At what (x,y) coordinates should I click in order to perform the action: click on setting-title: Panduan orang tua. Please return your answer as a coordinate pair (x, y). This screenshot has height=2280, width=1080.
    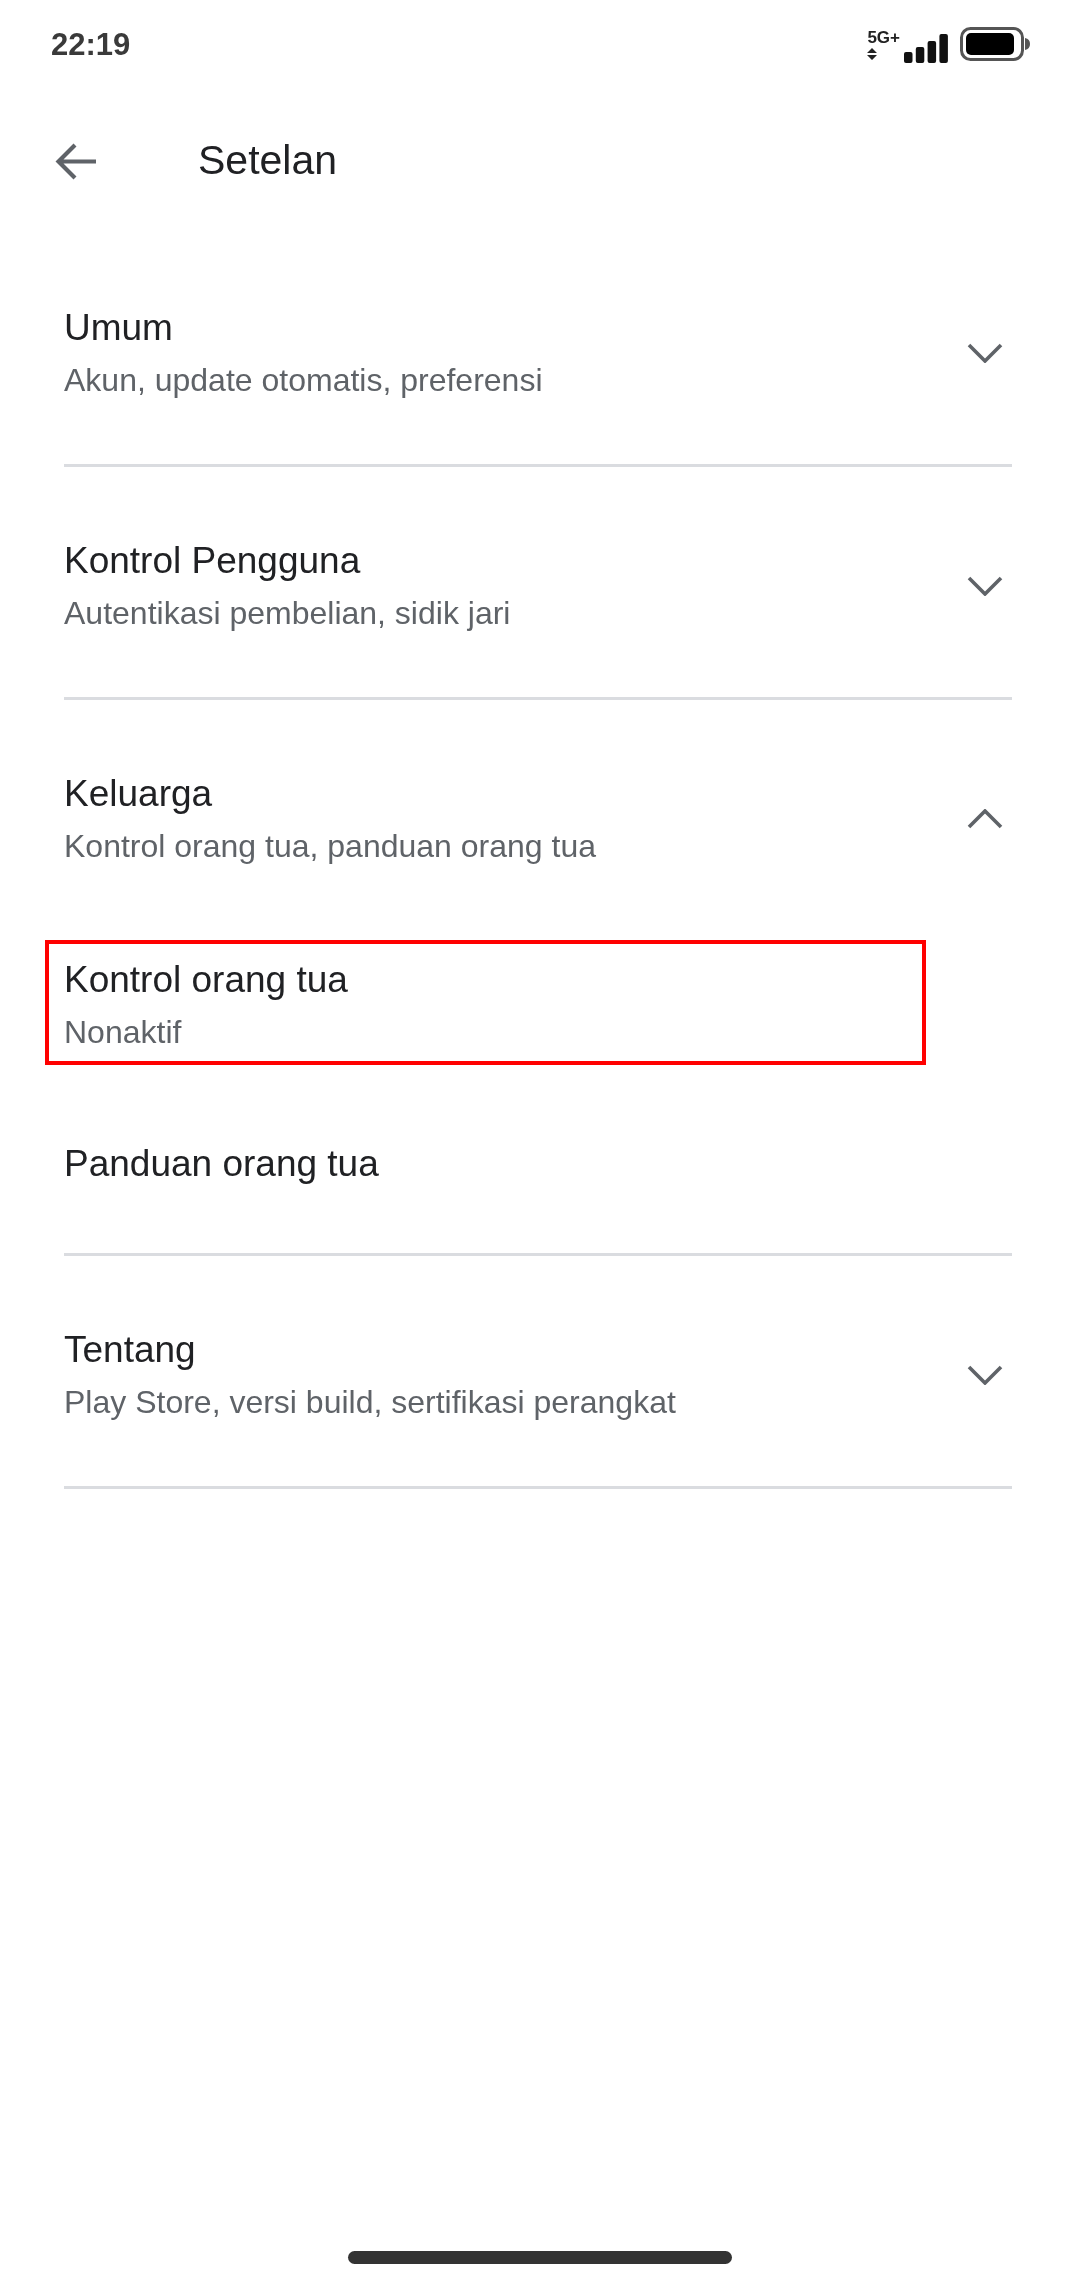
    Looking at the image, I should click on (221, 1164).